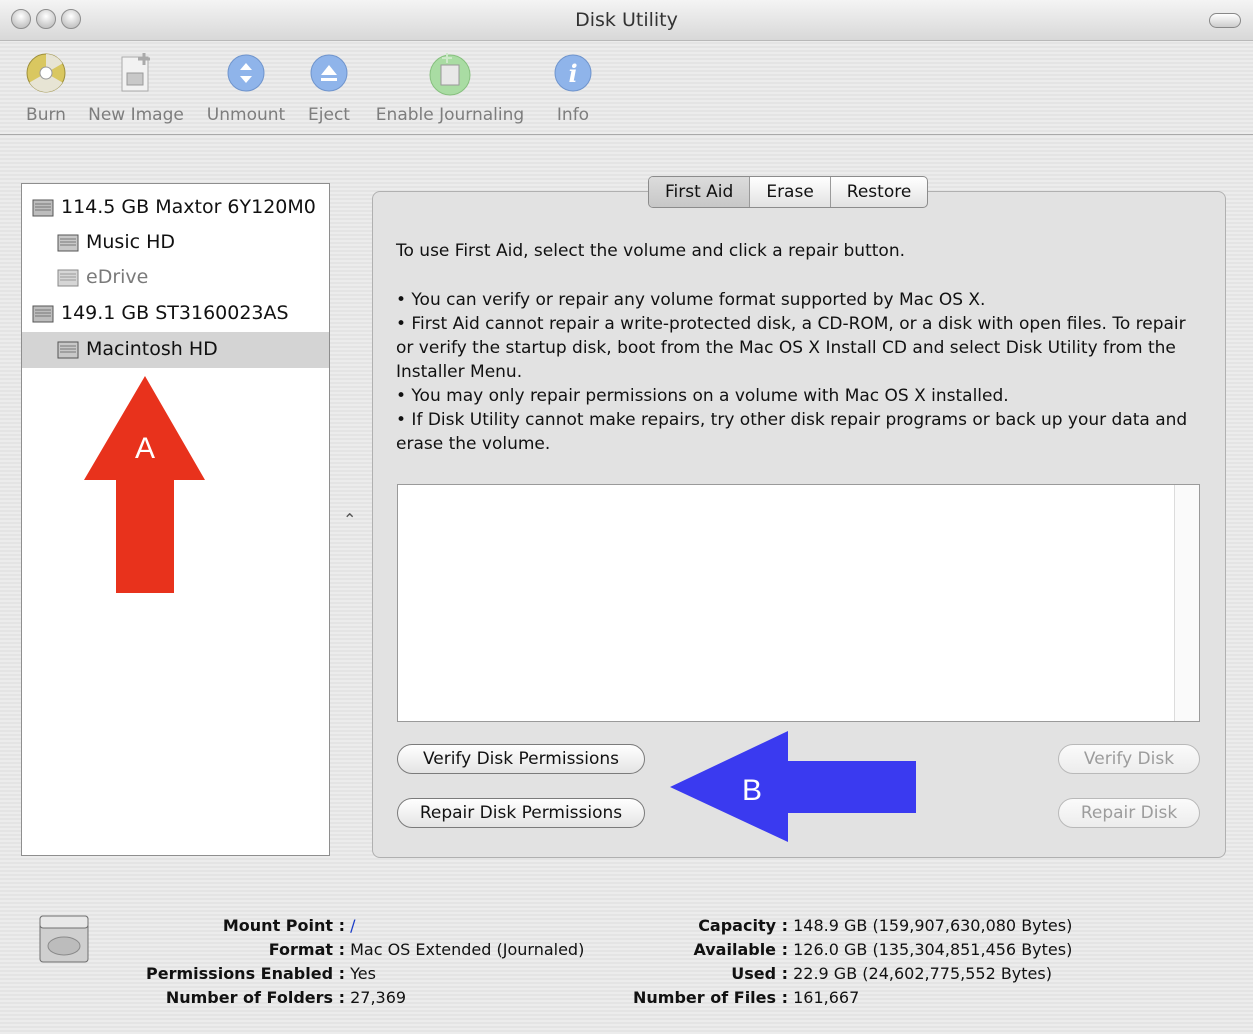  I want to click on info-row-used: Used : 22.9 GB (24,602,775,552 Bytes), so click(836, 974).